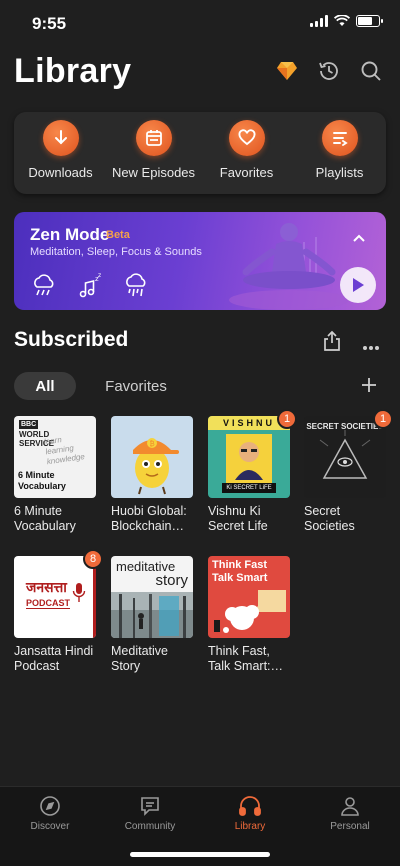 Image resolution: width=400 pixels, height=866 pixels. Describe the element at coordinates (342, 20) in the screenshot. I see `wifi-icon` at that location.